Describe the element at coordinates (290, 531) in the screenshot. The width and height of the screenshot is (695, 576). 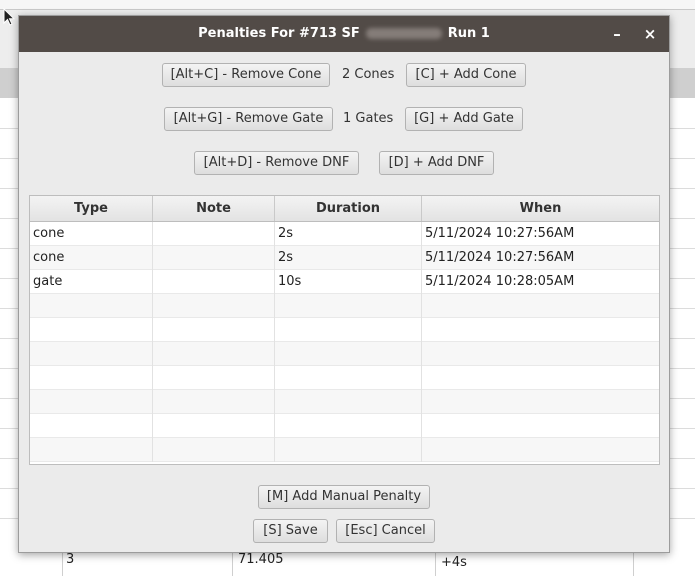
I see `save-button: [S] Save` at that location.